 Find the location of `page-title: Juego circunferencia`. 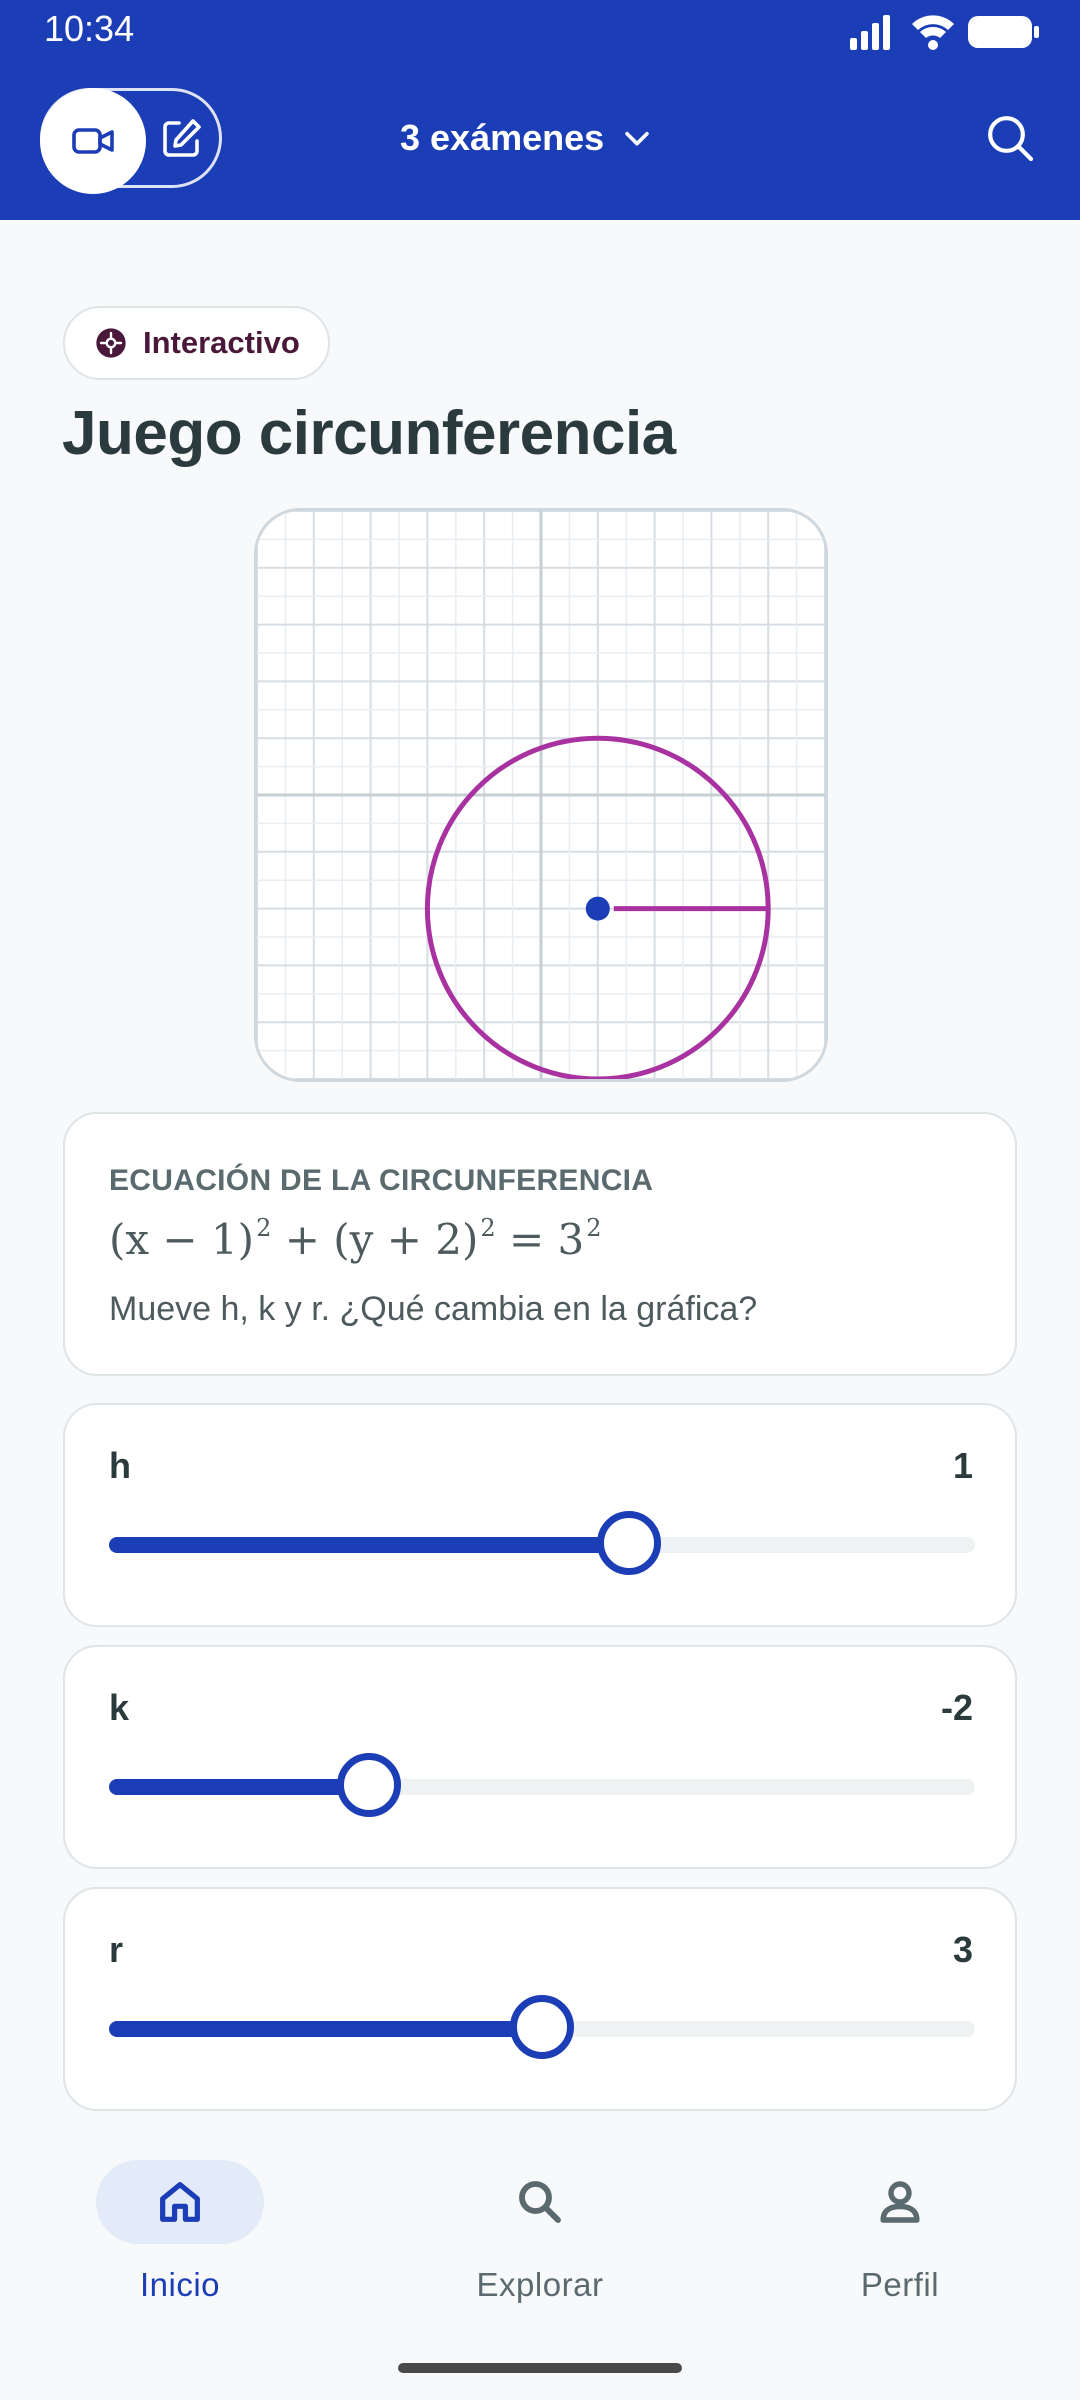

page-title: Juego circunferencia is located at coordinates (369, 433).